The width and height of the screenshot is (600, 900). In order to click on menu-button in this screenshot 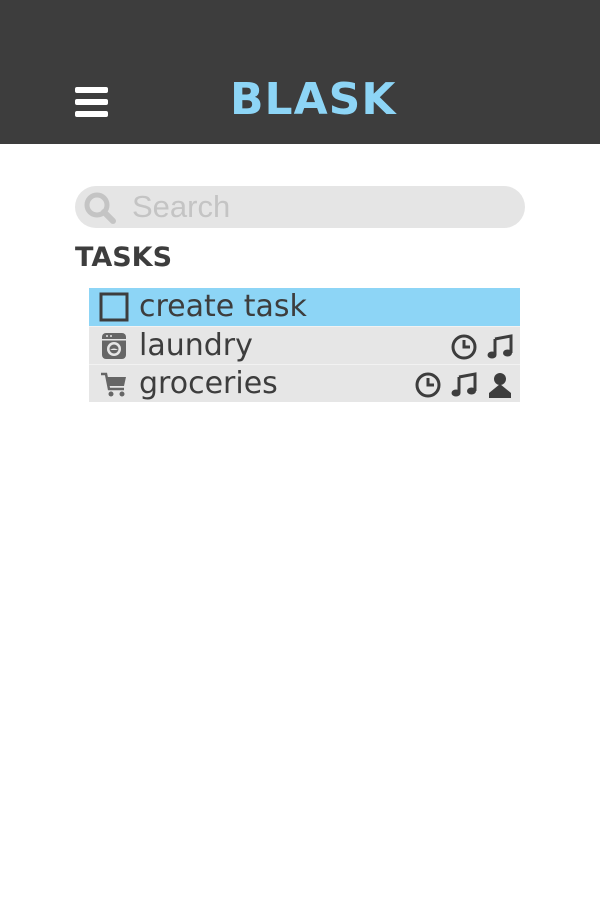, I will do `click(91, 102)`.